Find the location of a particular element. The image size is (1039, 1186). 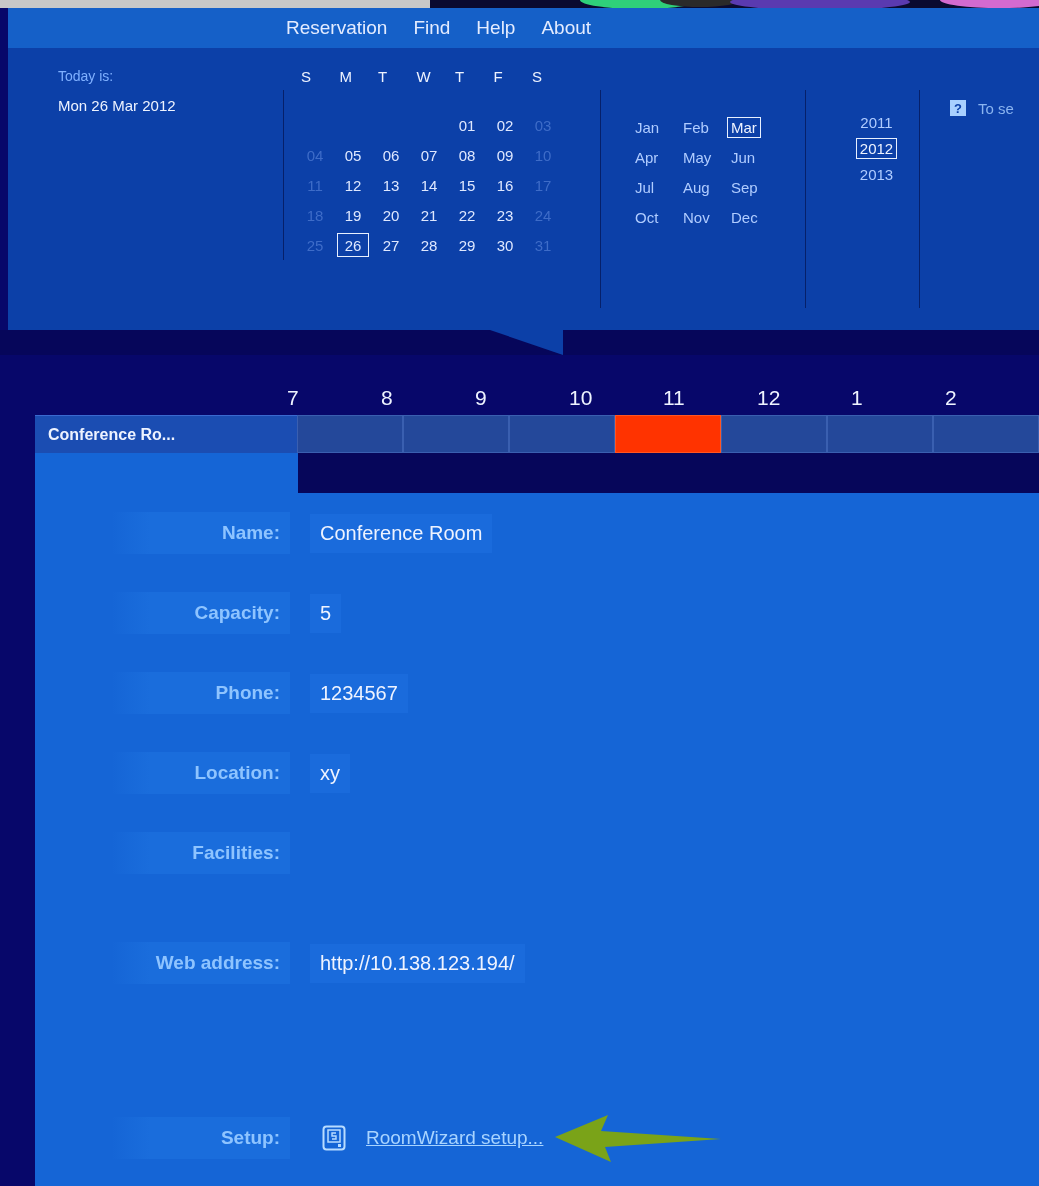

hour-label: 1 is located at coordinates (857, 398).